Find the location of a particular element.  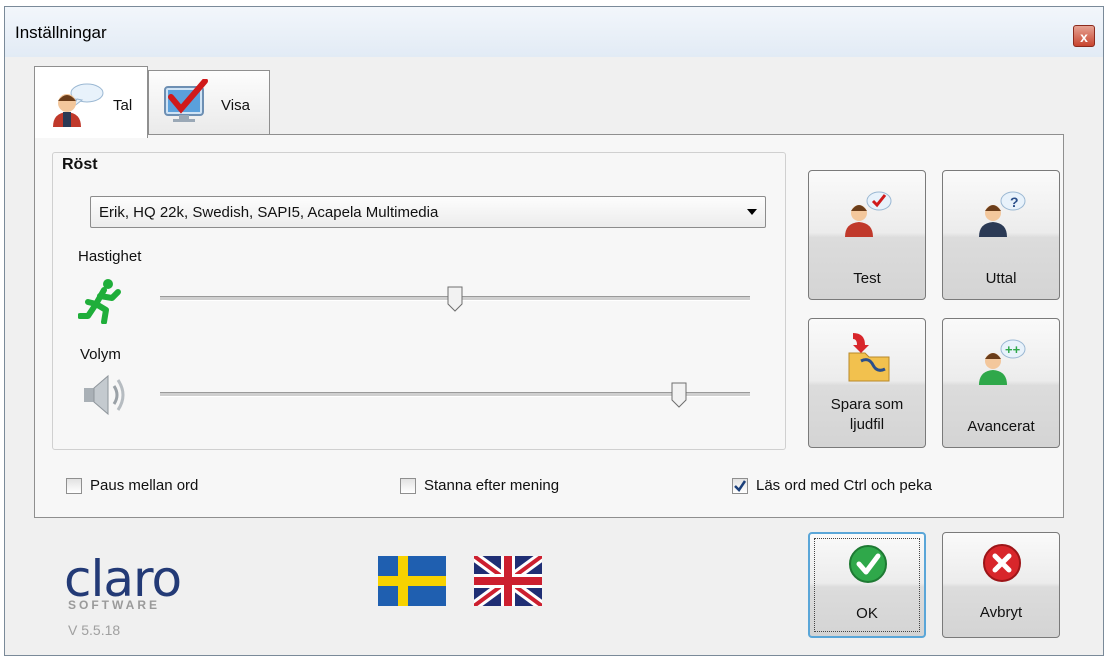

ok-button-label: OK is located at coordinates (867, 613).